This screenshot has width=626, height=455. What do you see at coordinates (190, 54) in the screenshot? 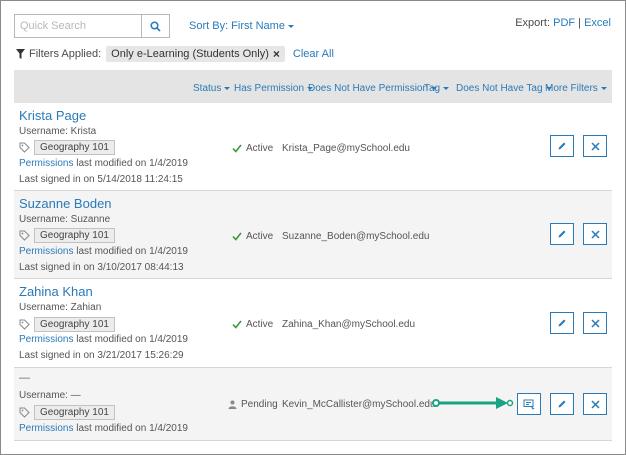
I see `filter-chip-label: Only e-Learning (Students Only)` at bounding box center [190, 54].